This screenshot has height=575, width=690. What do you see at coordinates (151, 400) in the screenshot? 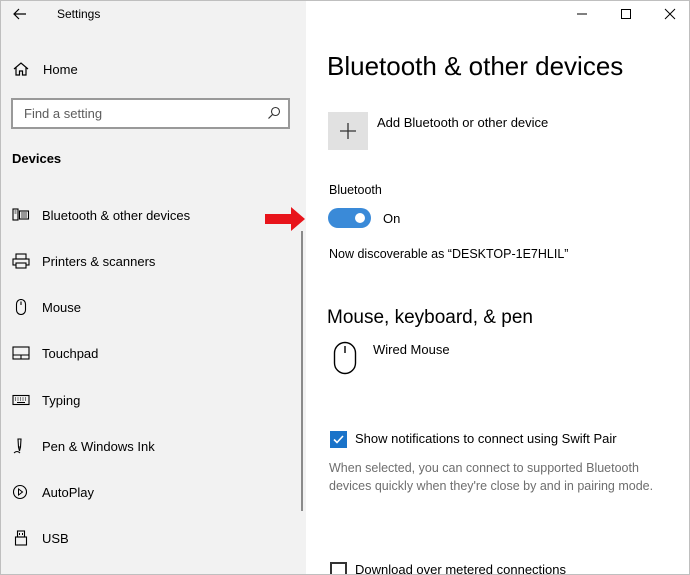
I see `sidebar-item-typing: Typing` at bounding box center [151, 400].